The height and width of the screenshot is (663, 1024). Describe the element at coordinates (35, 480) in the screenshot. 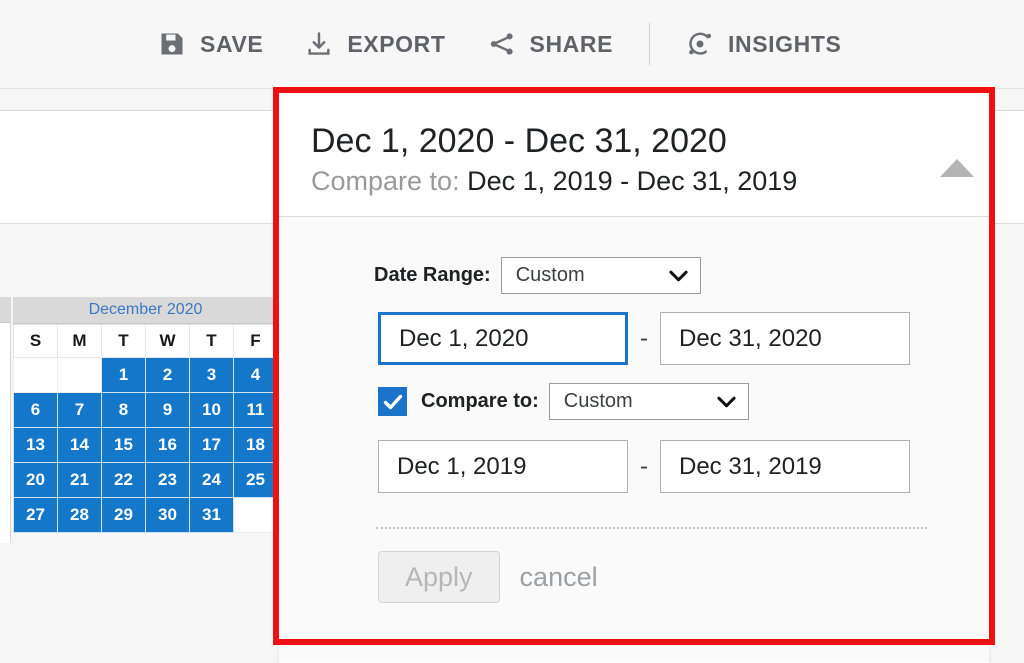

I see `calendar-day-selected: 20` at that location.